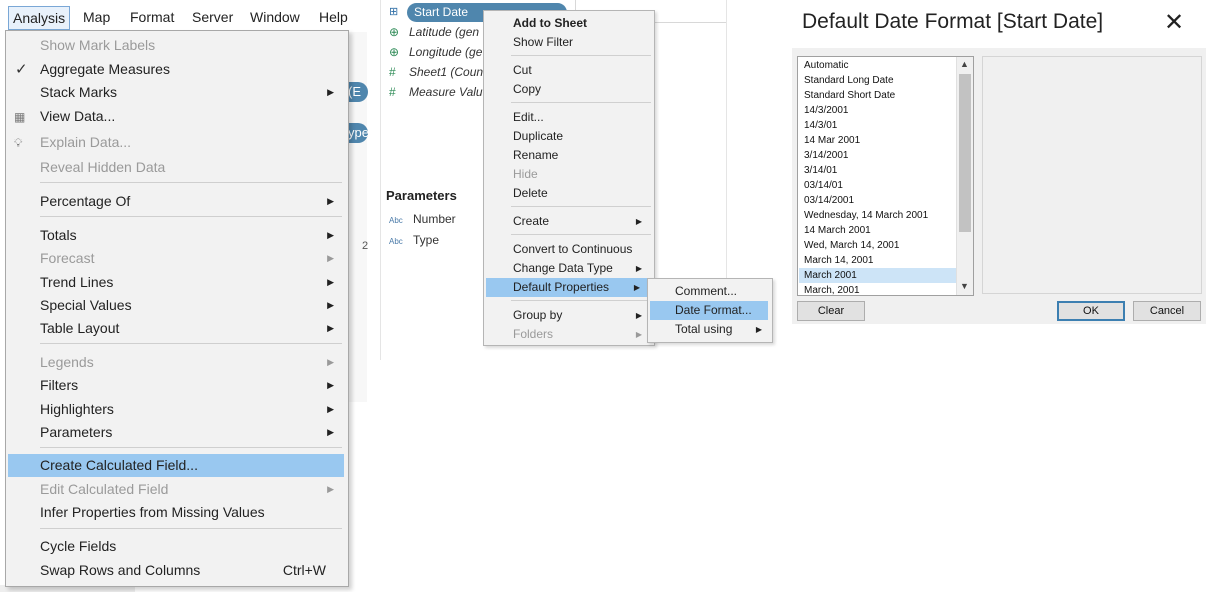  Describe the element at coordinates (569, 334) in the screenshot. I see `context-item-folders: Folders ▶` at that location.